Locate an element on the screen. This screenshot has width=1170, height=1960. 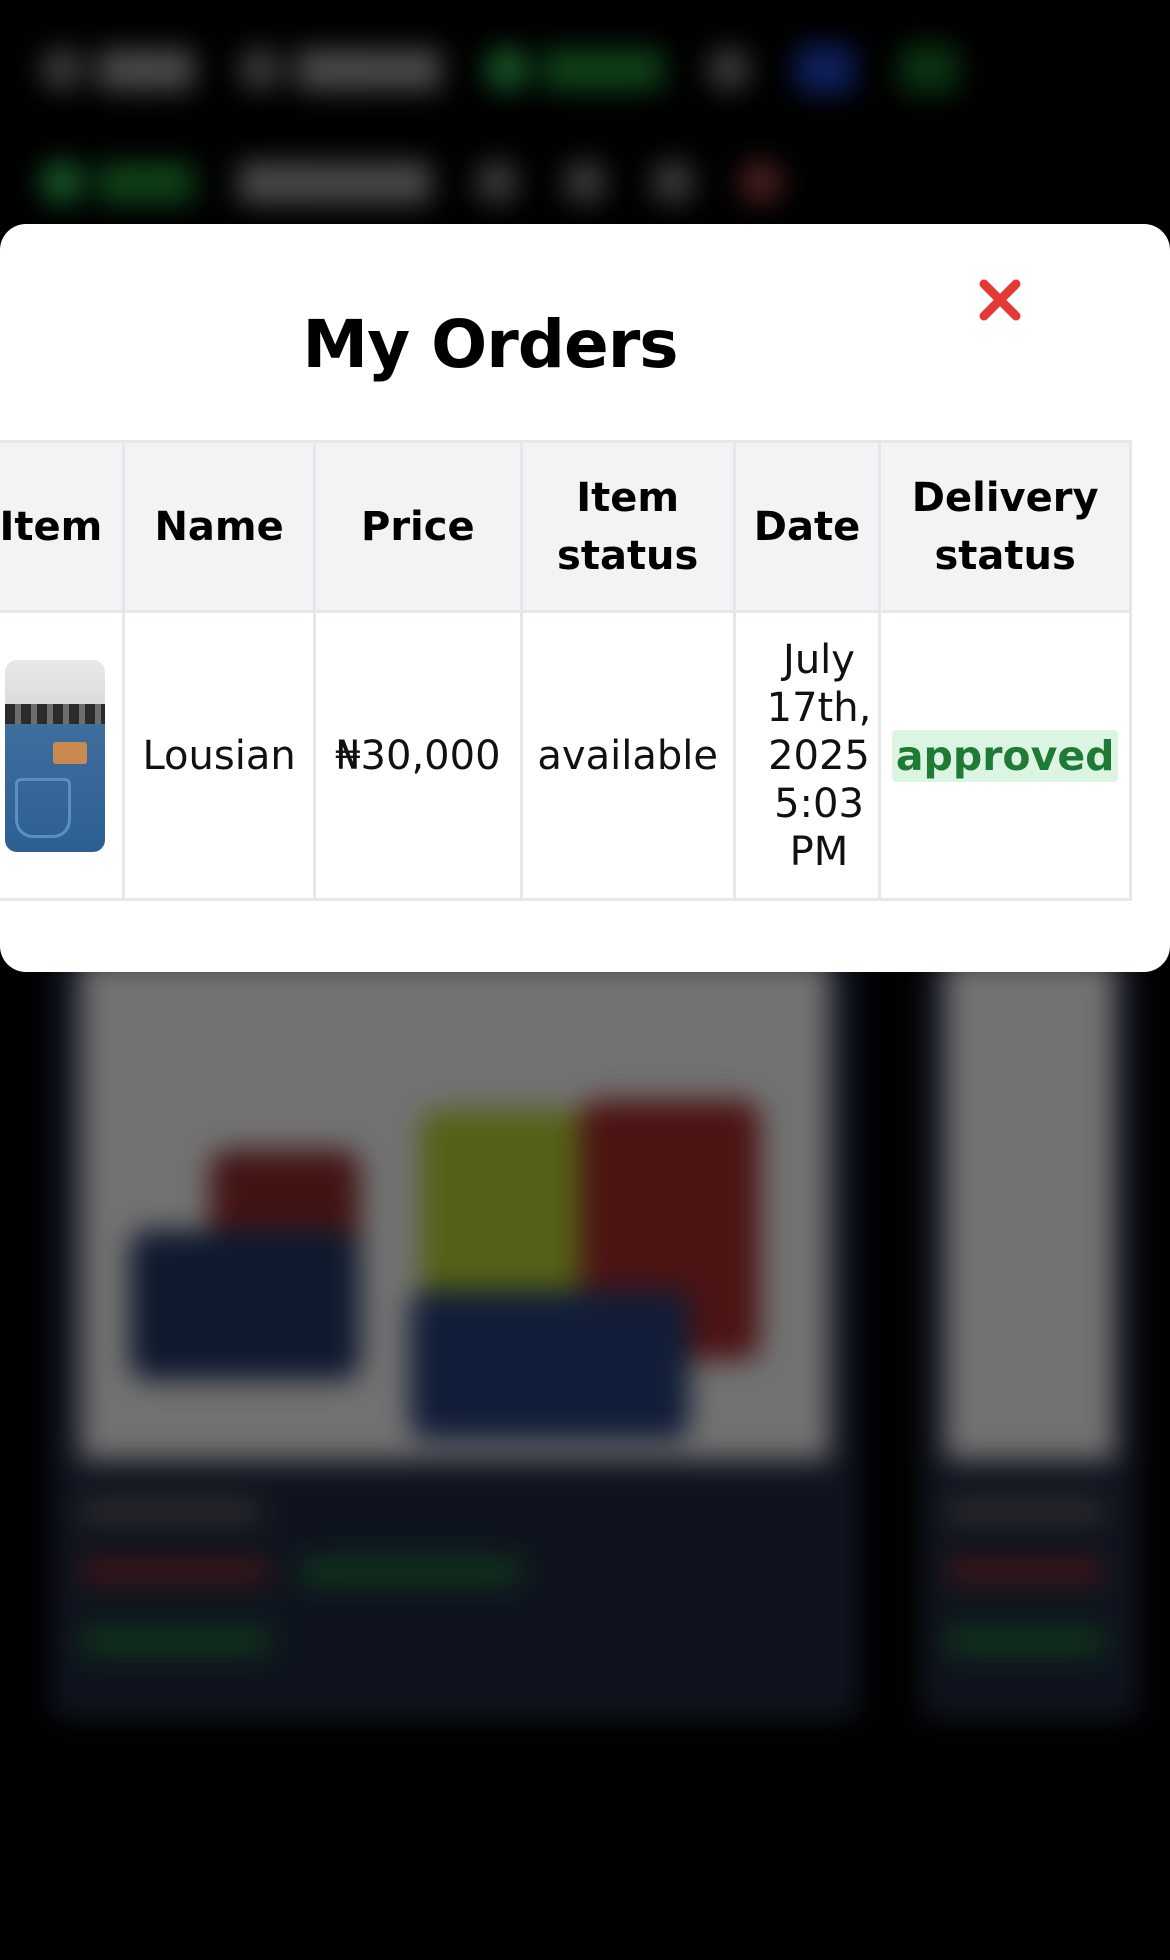
header-price: Price is located at coordinates (417, 526).